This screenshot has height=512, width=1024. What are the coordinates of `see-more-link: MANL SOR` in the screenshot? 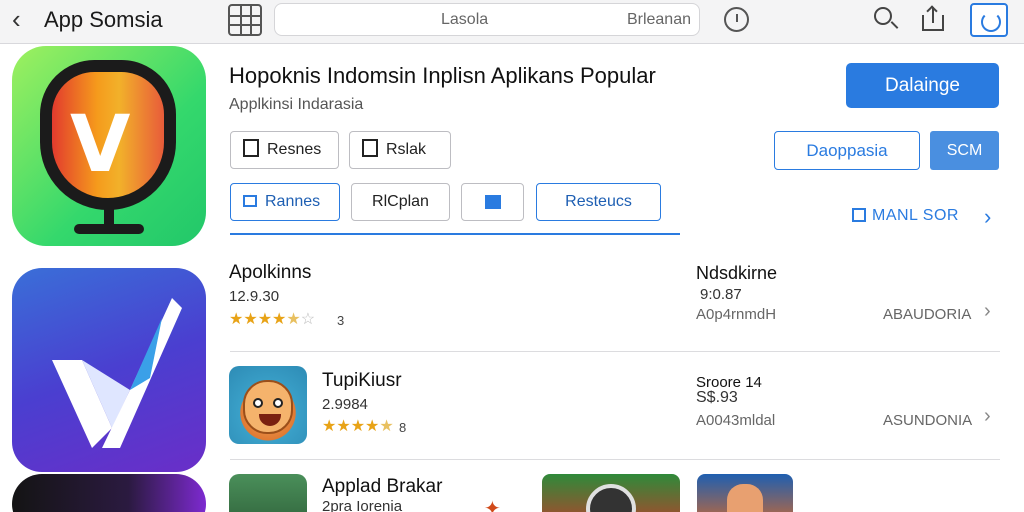 It's located at (905, 216).